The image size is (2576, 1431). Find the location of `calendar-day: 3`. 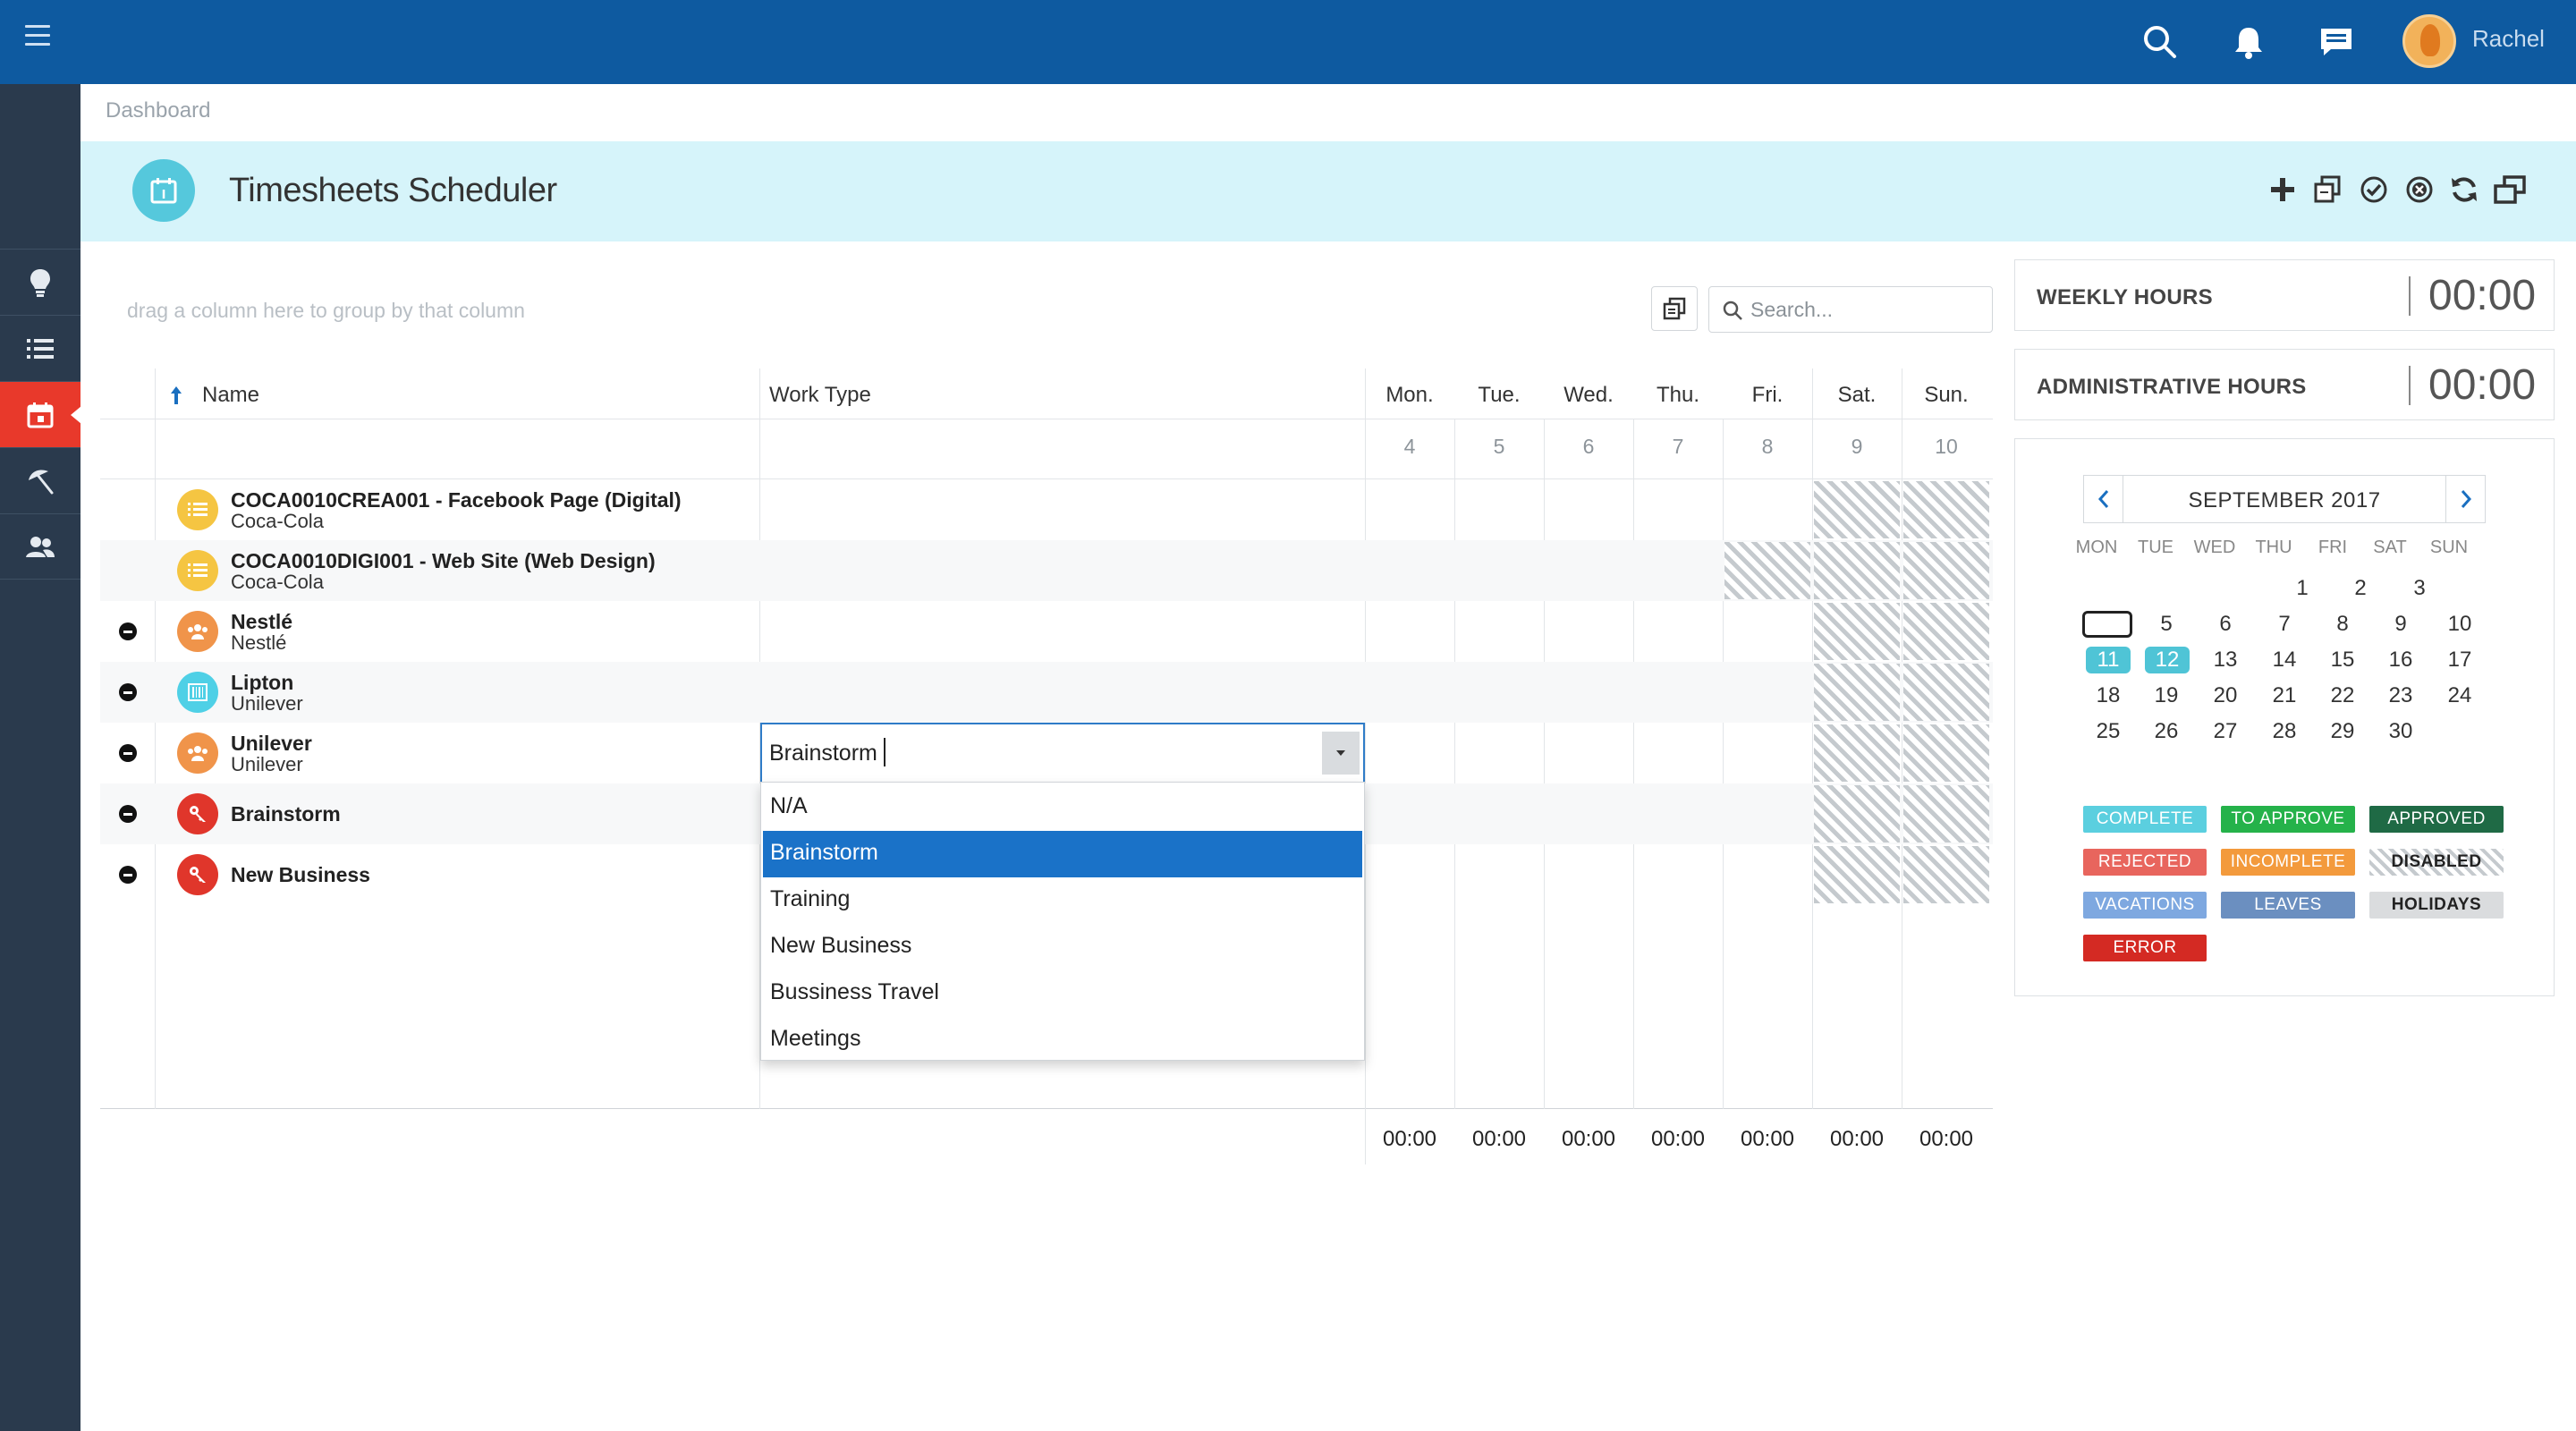

calendar-day: 3 is located at coordinates (2419, 589).